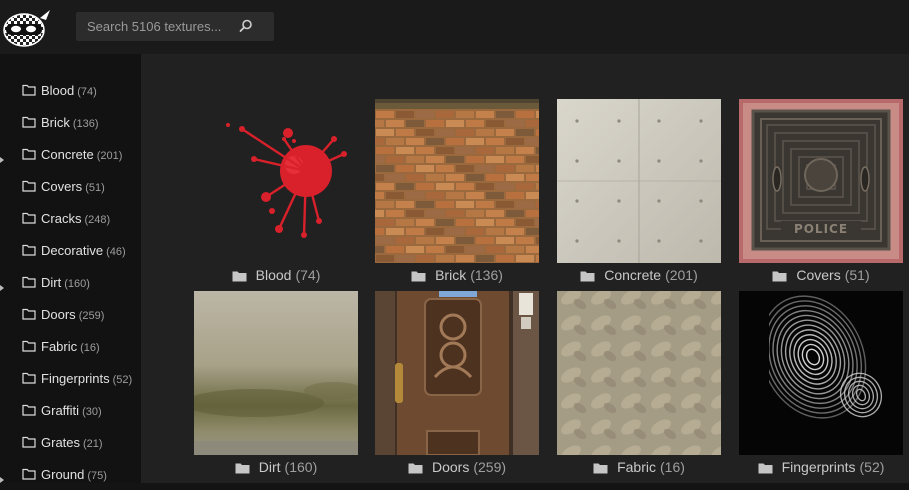  I want to click on tile-caption: Fabric (16), so click(639, 467).